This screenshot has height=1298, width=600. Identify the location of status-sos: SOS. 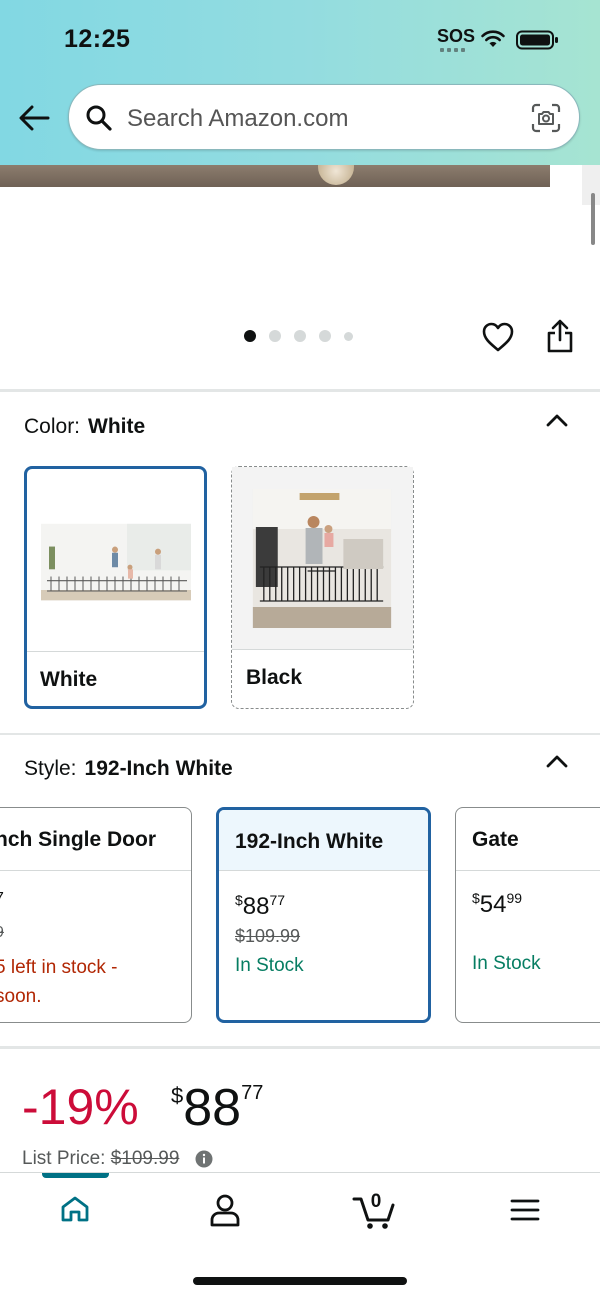
(456, 36).